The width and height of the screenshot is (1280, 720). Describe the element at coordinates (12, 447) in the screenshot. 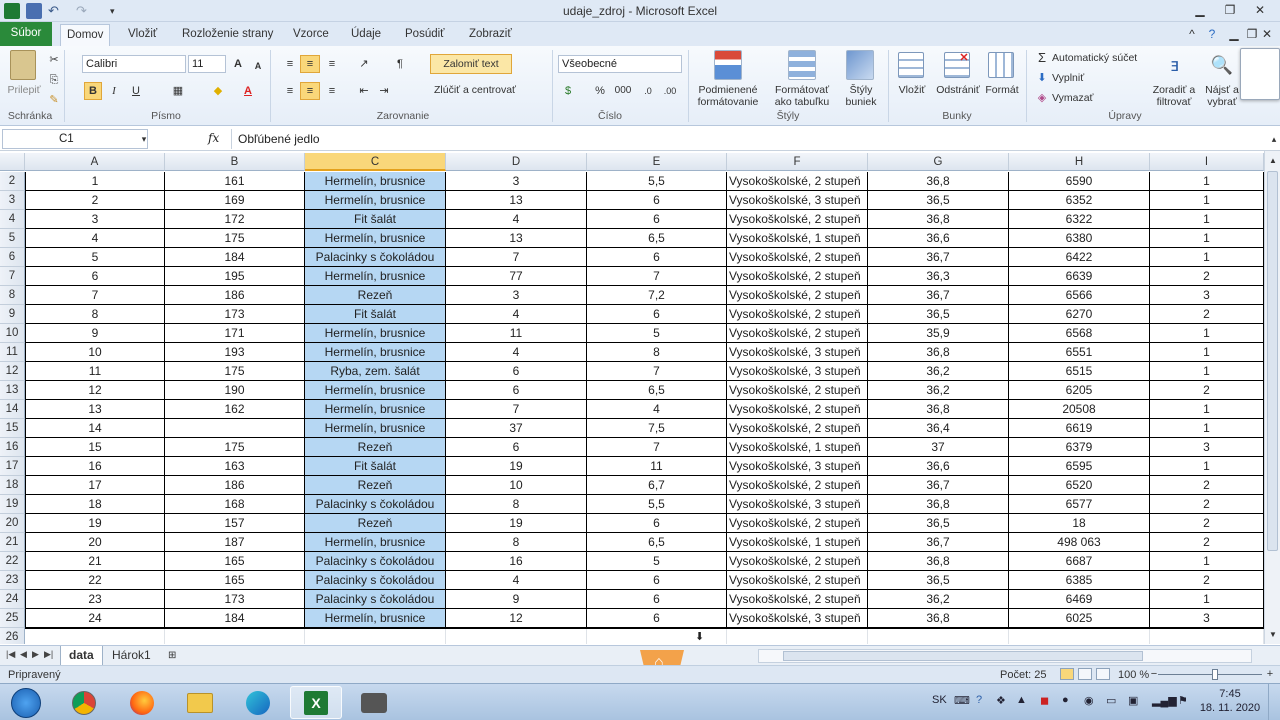

I see `row-header: 16` at that location.